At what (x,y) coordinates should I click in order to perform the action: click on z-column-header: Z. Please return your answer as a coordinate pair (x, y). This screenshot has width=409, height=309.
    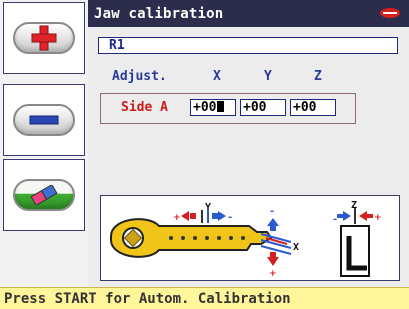
    Looking at the image, I should click on (318, 76).